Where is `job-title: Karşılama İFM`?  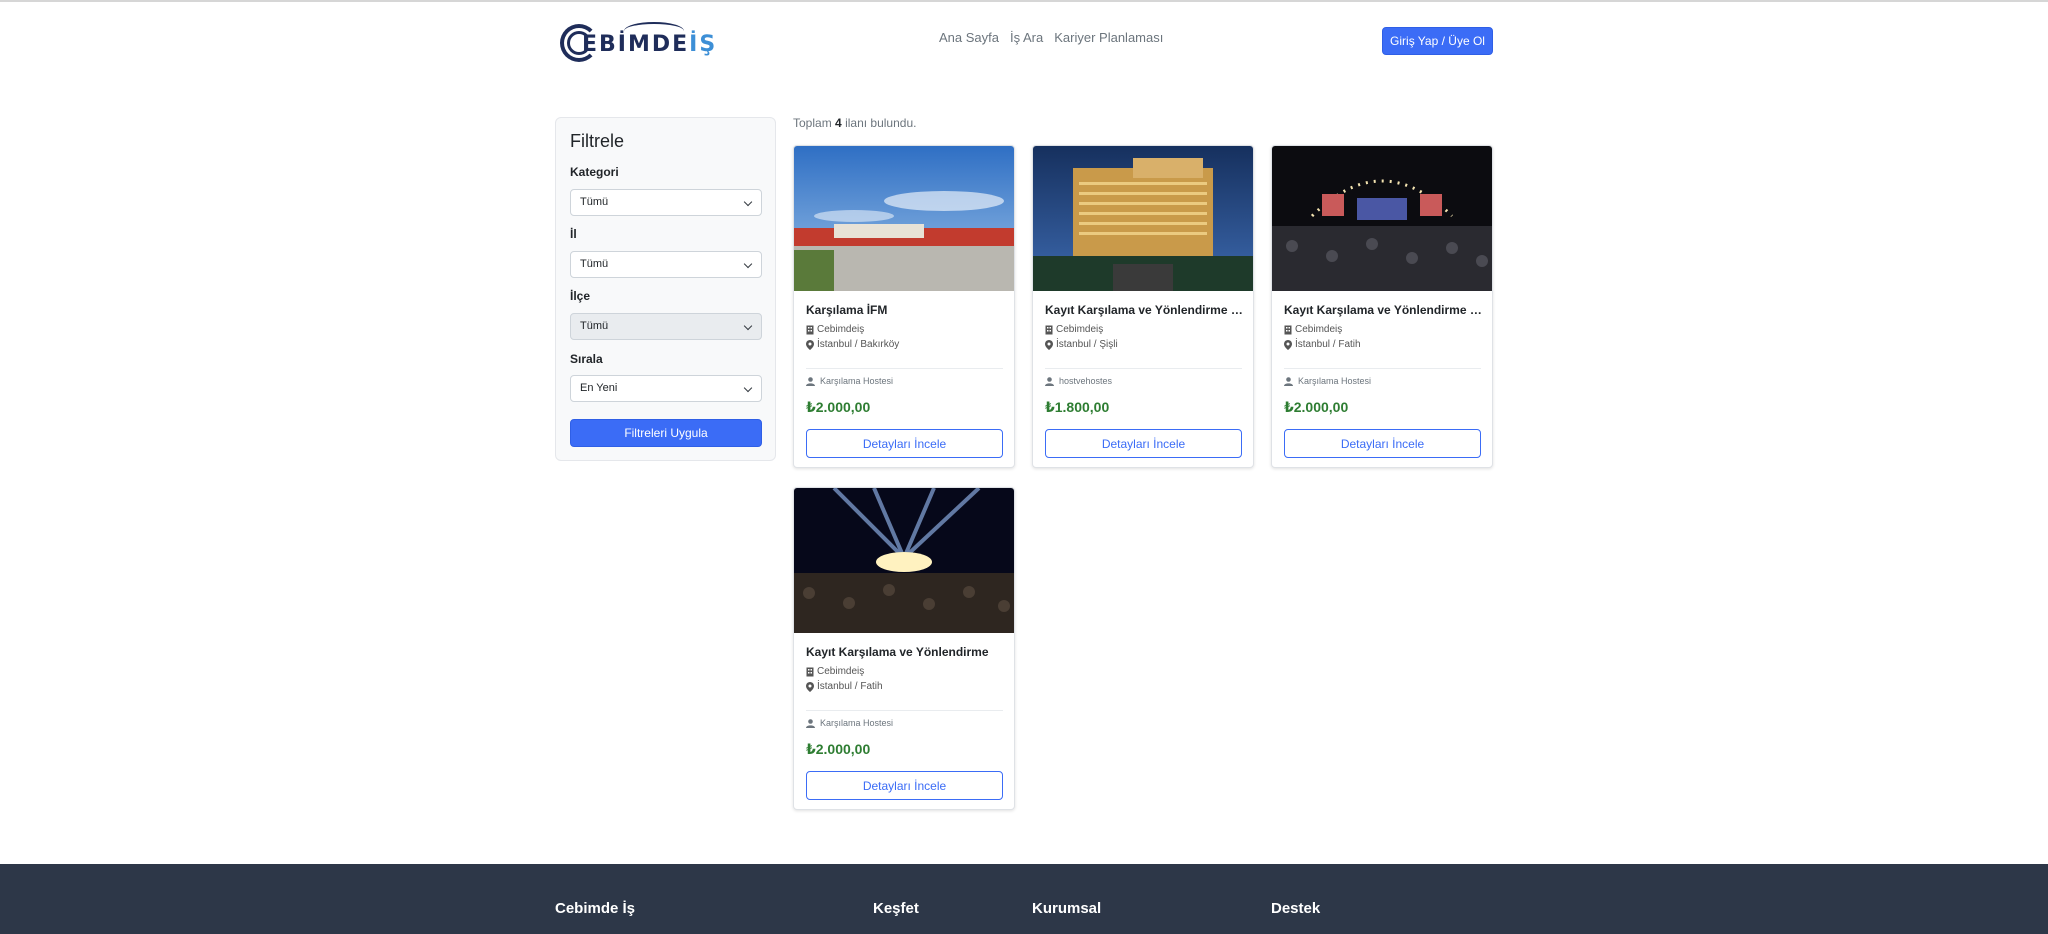 job-title: Karşılama İFM is located at coordinates (905, 310).